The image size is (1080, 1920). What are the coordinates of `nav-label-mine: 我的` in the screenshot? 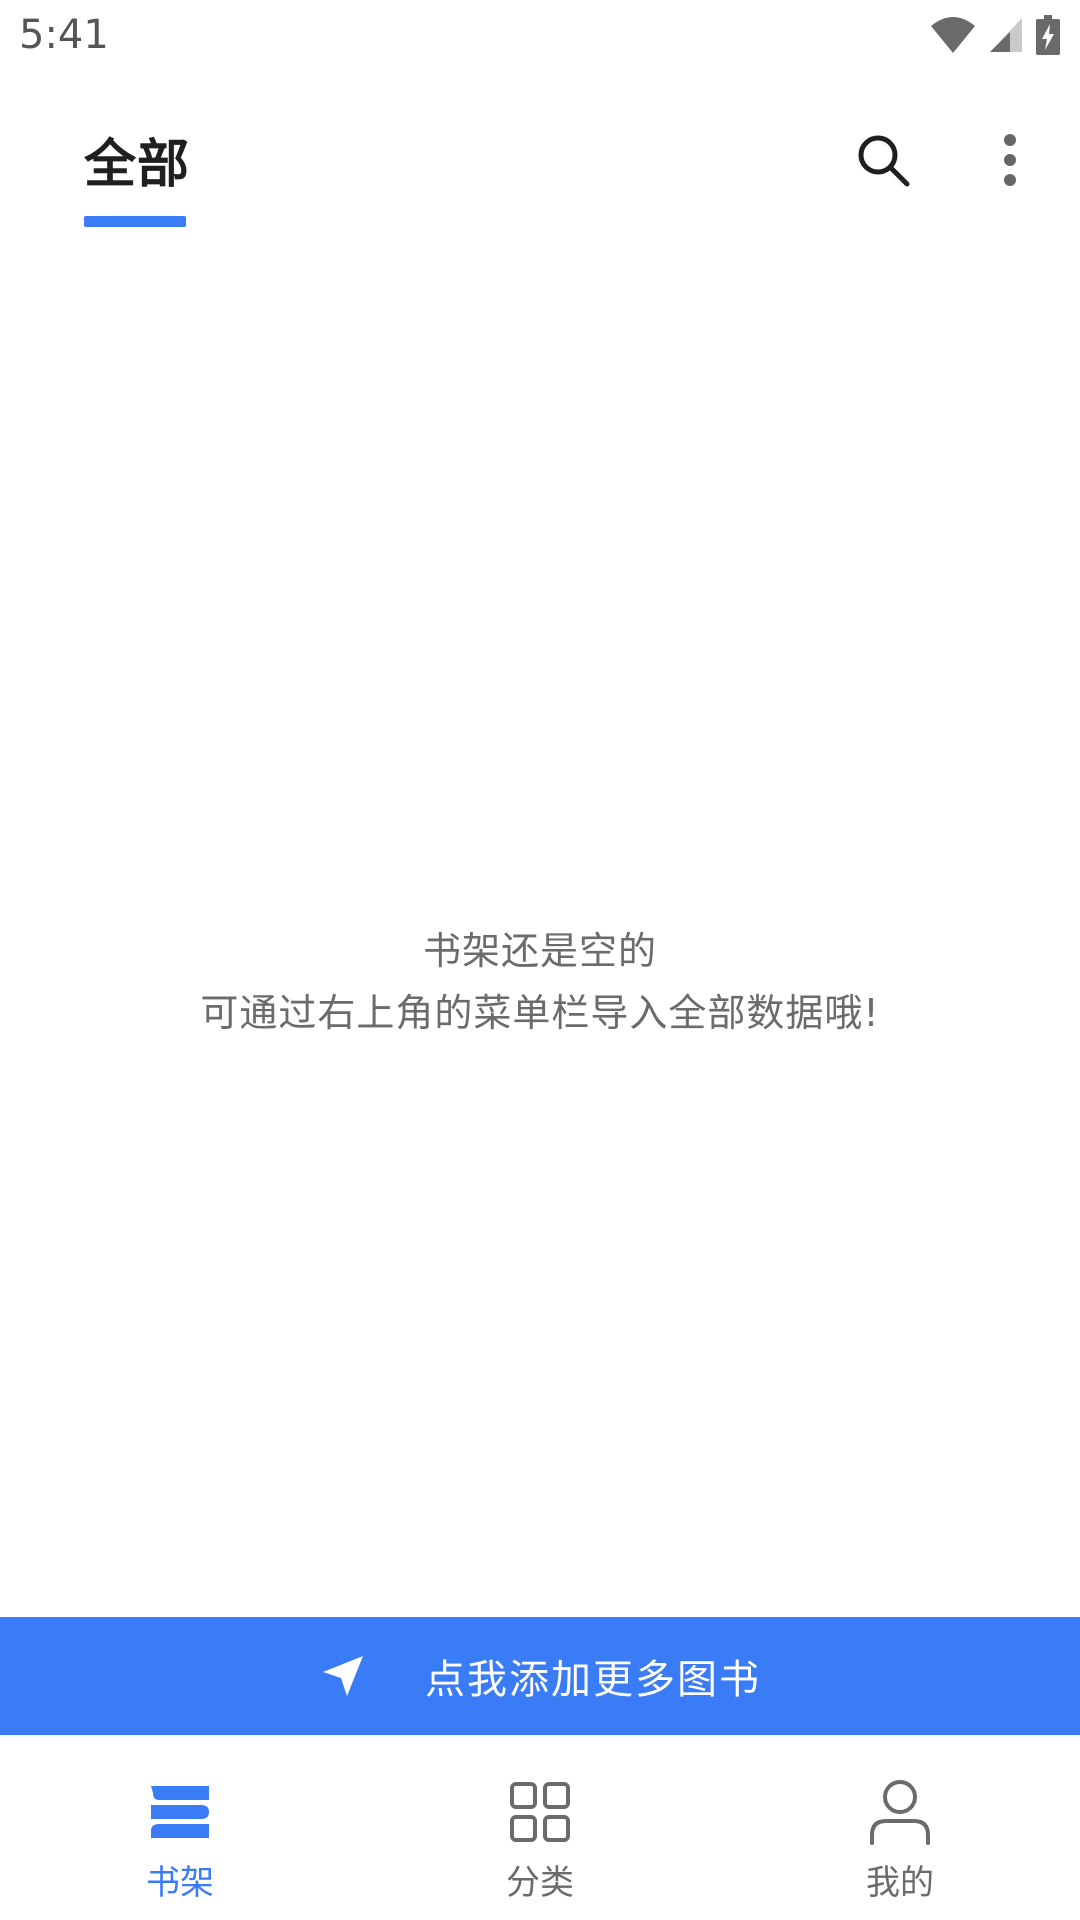 It's located at (900, 1883).